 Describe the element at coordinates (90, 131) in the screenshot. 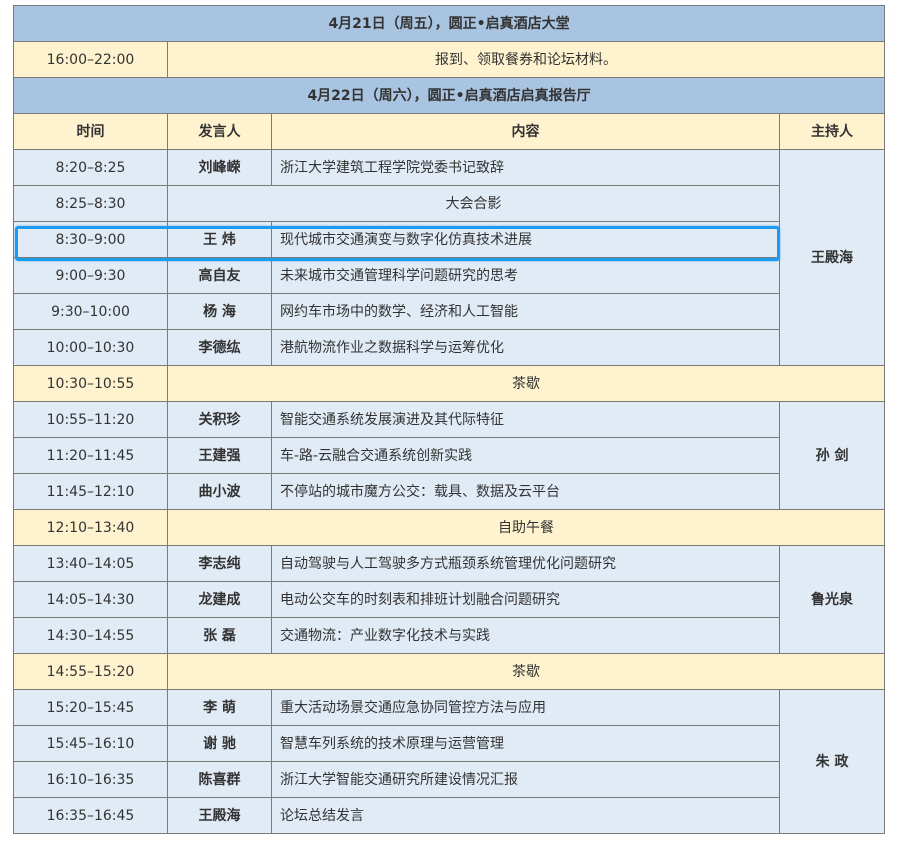

I see `header-time: 时间` at that location.